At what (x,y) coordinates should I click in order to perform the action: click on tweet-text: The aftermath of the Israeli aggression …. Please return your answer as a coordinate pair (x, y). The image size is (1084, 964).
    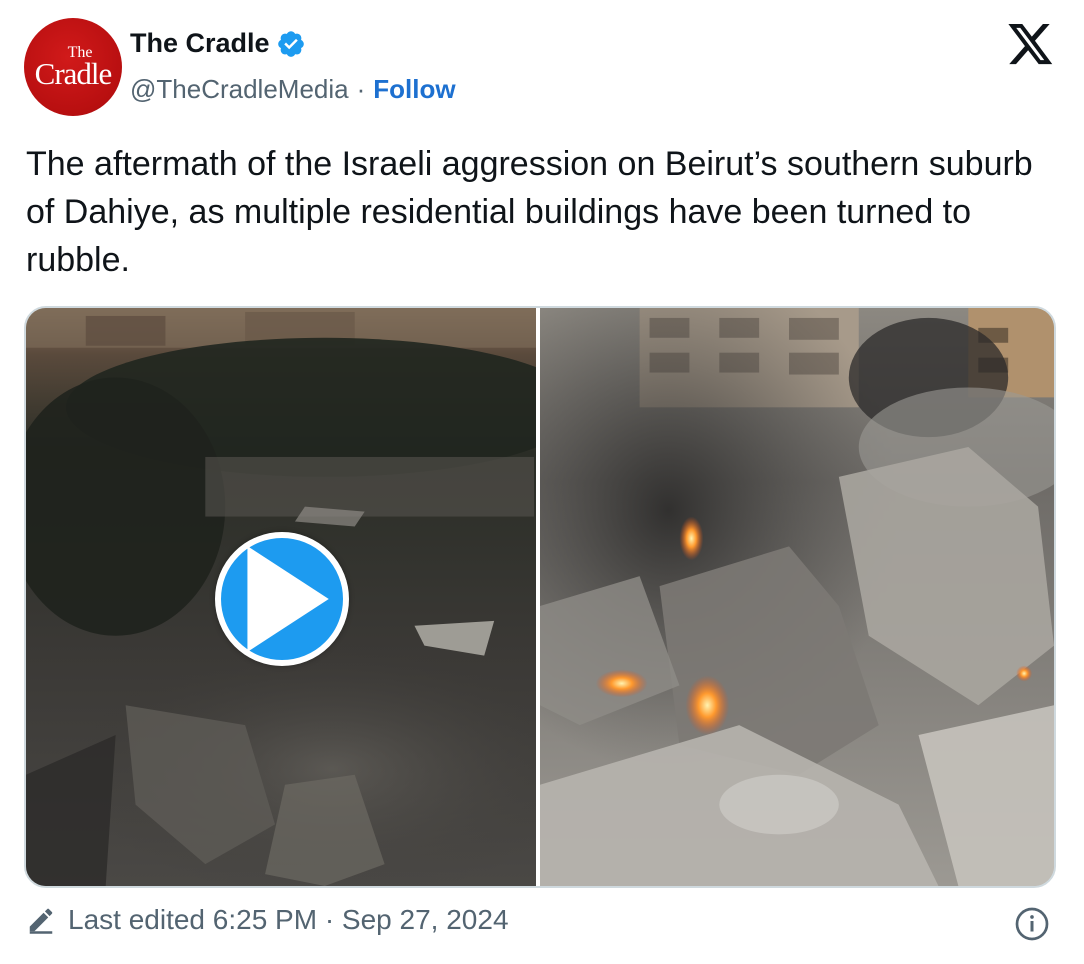
    Looking at the image, I should click on (529, 212).